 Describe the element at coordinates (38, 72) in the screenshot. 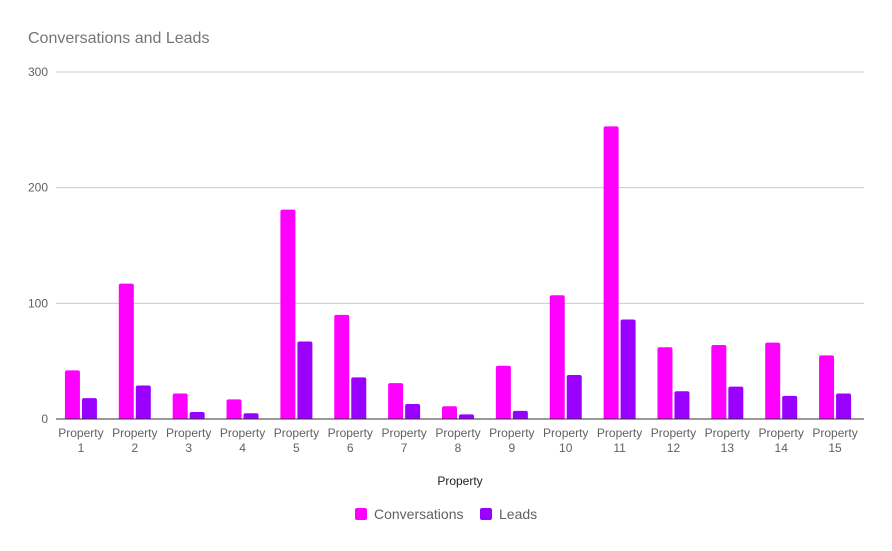

I see `y-tick-label: 300` at that location.